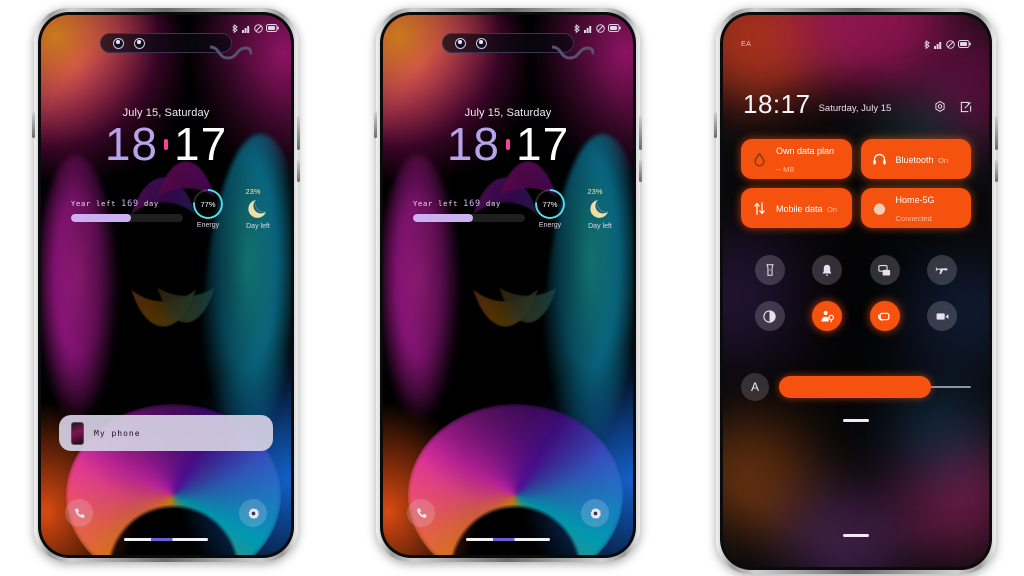 The width and height of the screenshot is (1024, 576). What do you see at coordinates (953, 107) in the screenshot?
I see `control-center-actions` at bounding box center [953, 107].